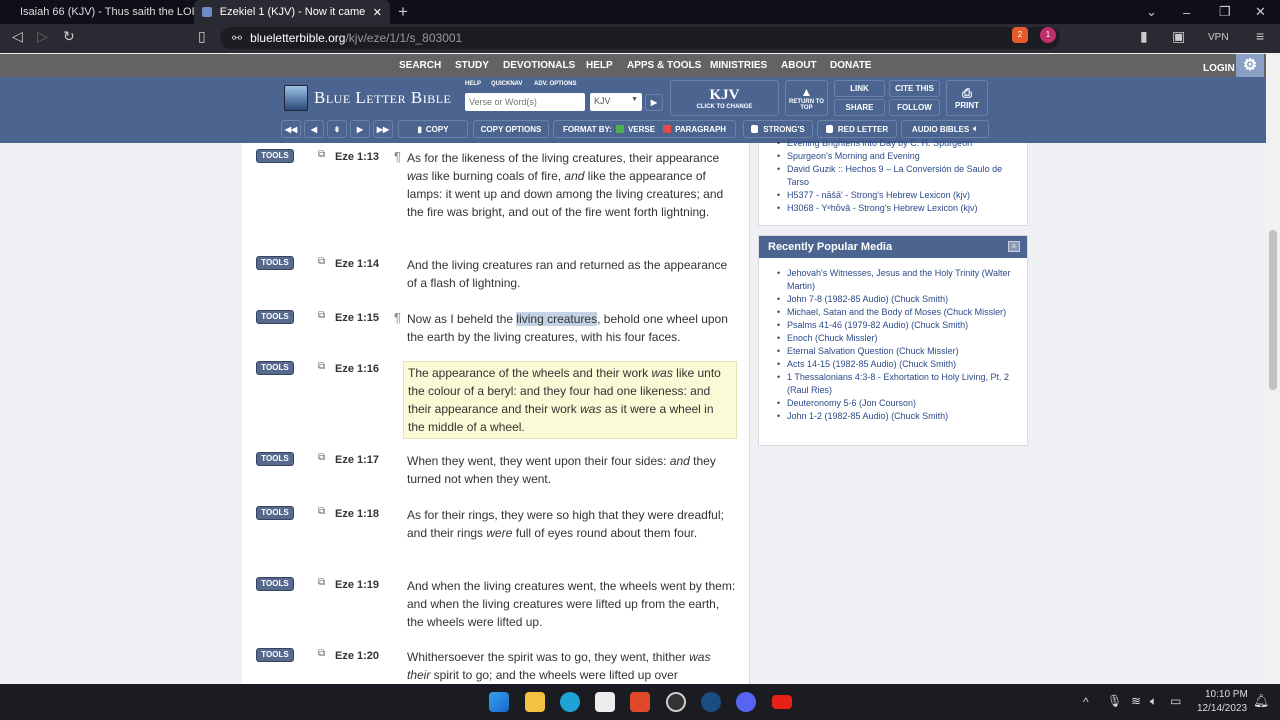 Image resolution: width=1280 pixels, height=720 pixels. I want to click on last-chapter-button: ▶▶, so click(383, 129).